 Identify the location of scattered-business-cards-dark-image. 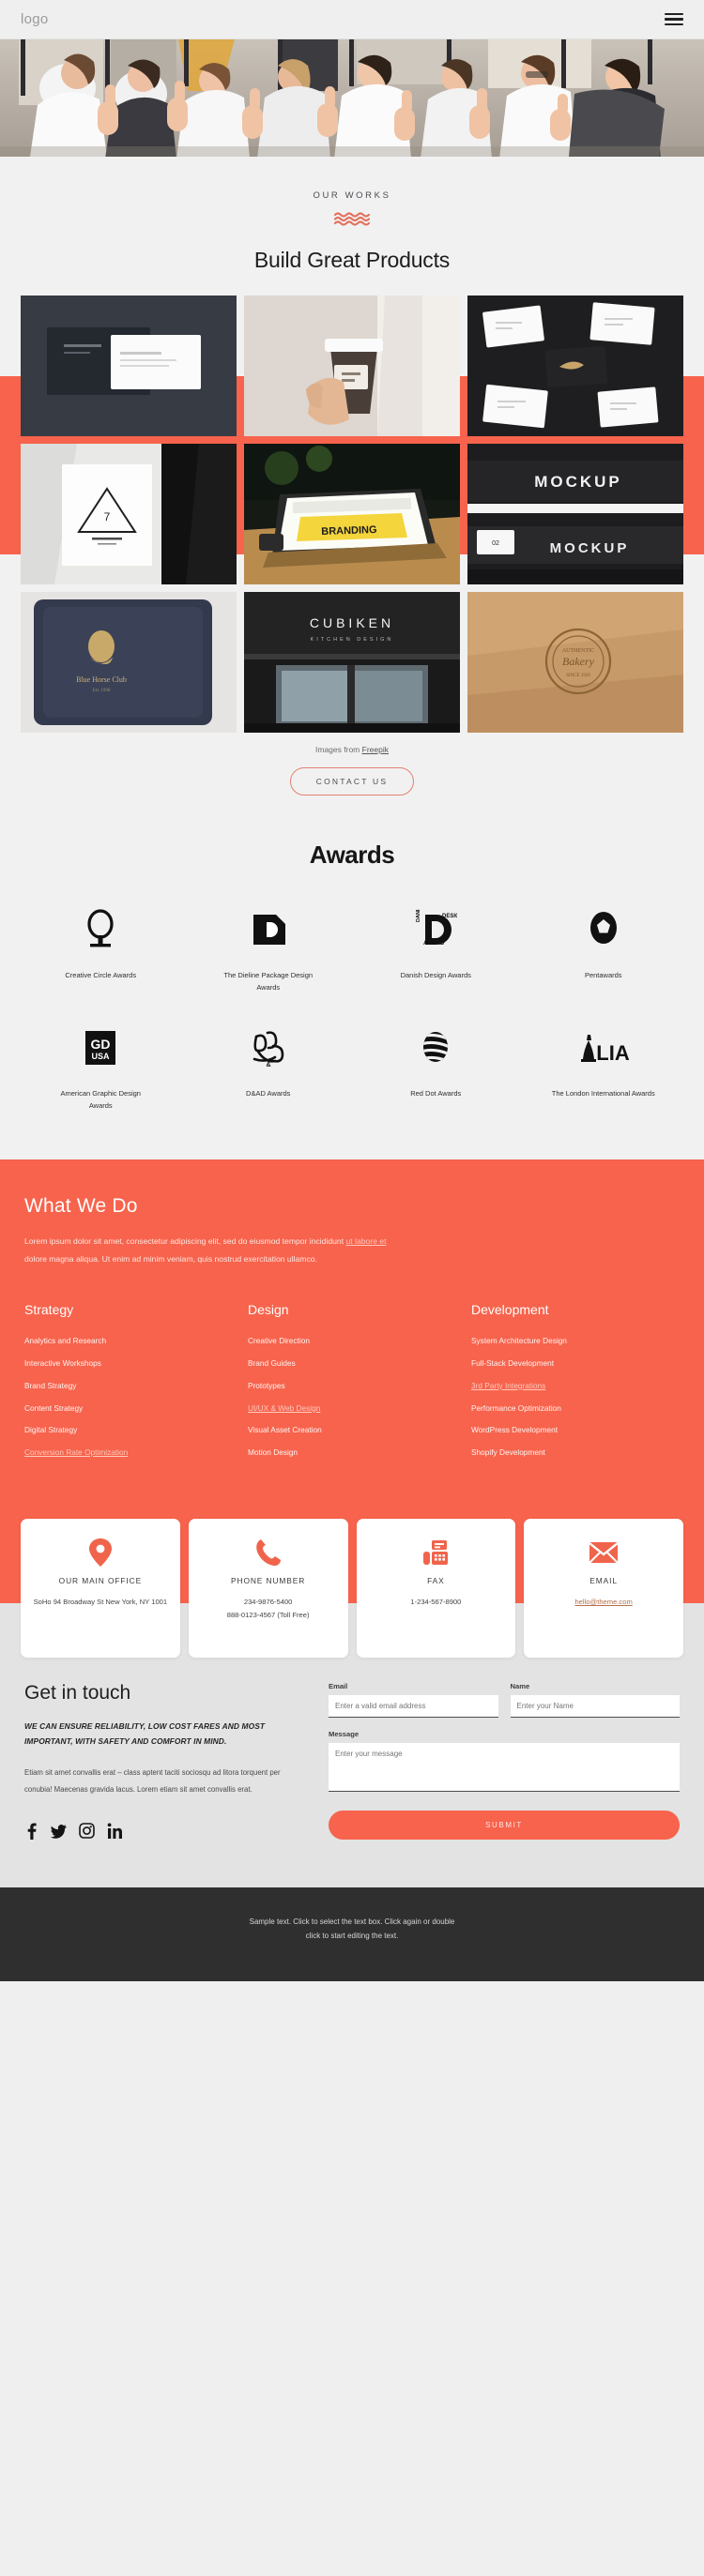
(575, 366).